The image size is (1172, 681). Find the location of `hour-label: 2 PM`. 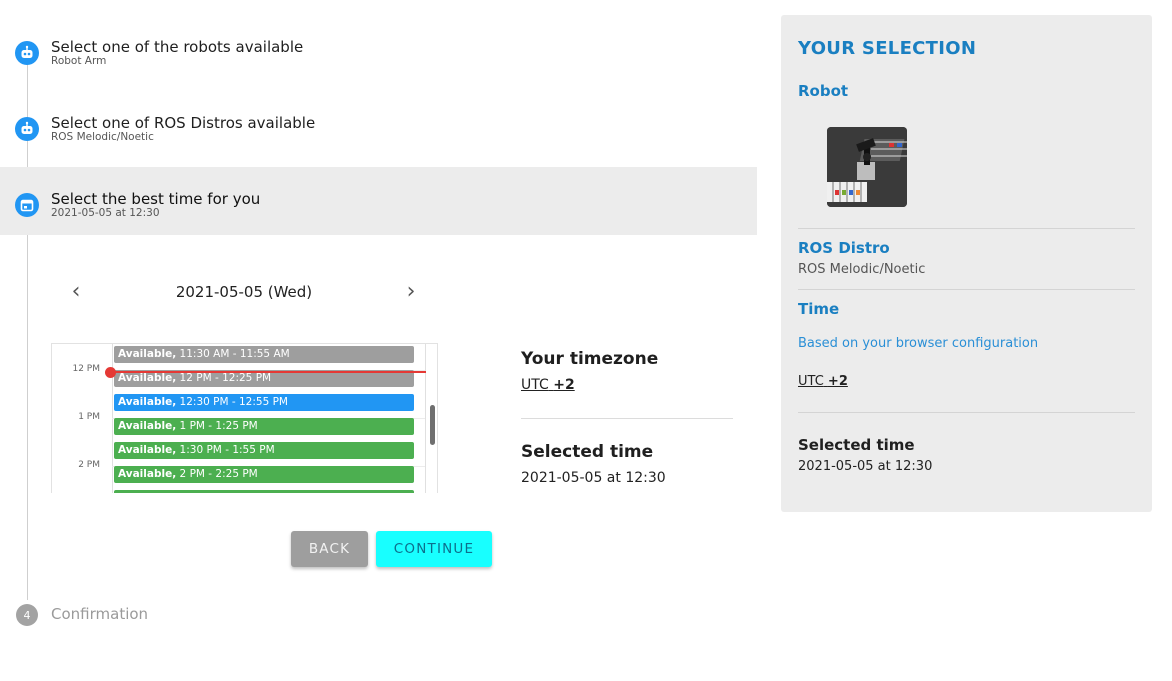

hour-label: 2 PM is located at coordinates (89, 465).